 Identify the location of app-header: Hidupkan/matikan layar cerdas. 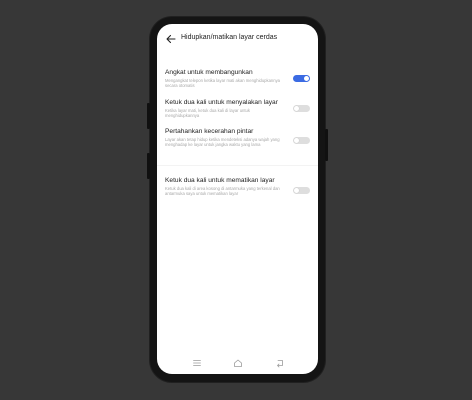
(237, 39).